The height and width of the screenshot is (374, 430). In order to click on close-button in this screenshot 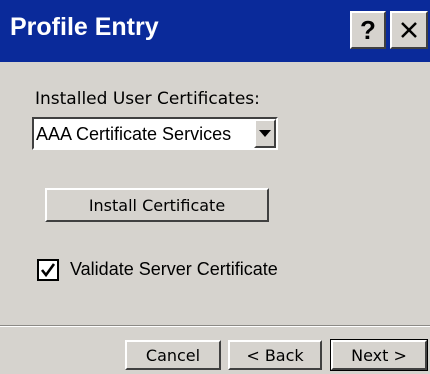, I will do `click(409, 30)`.